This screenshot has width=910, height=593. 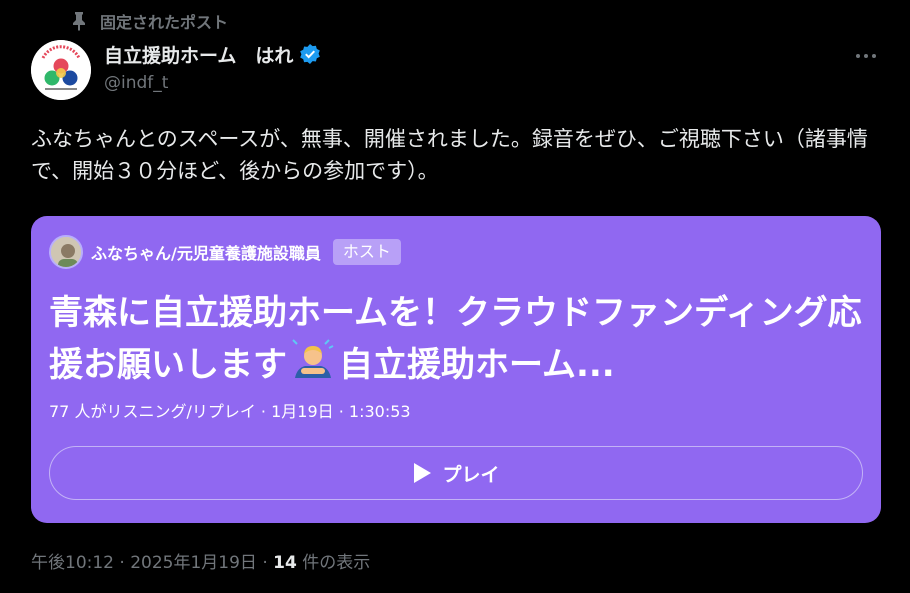 I want to click on views-count: 14, so click(x=285, y=563).